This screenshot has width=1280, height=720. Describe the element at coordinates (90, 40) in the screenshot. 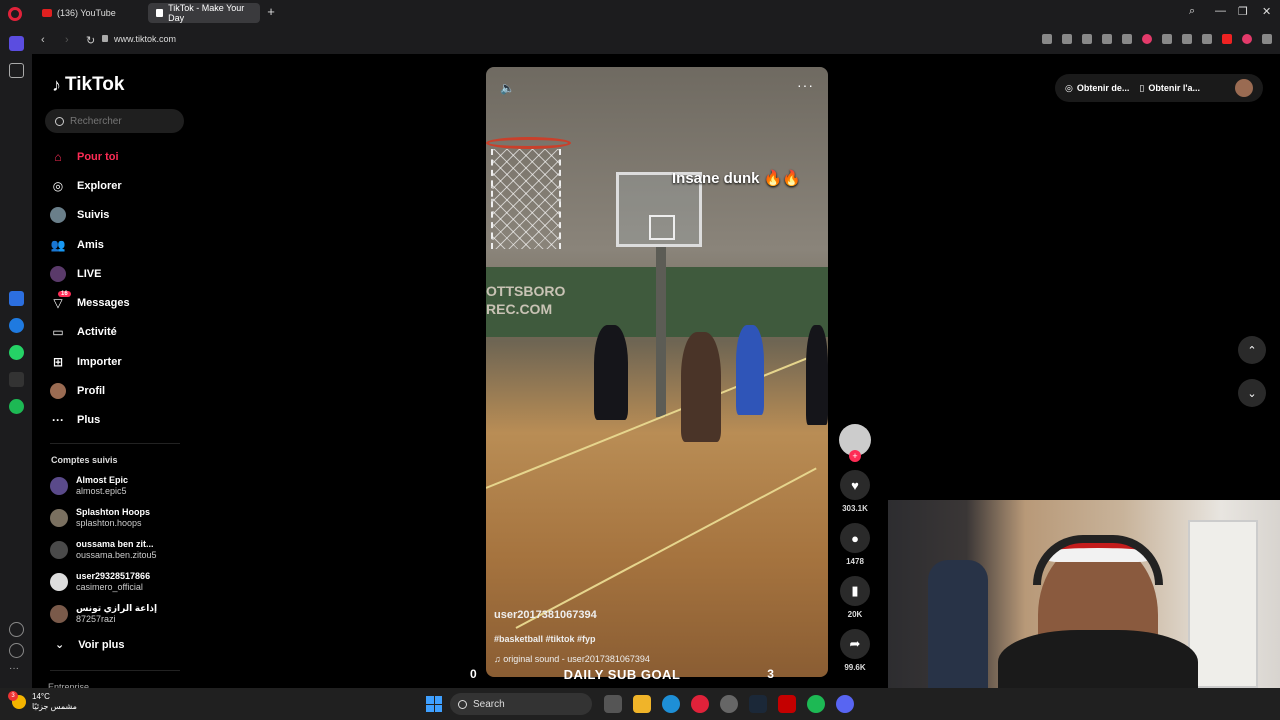

I see `reload-button: ↻` at that location.